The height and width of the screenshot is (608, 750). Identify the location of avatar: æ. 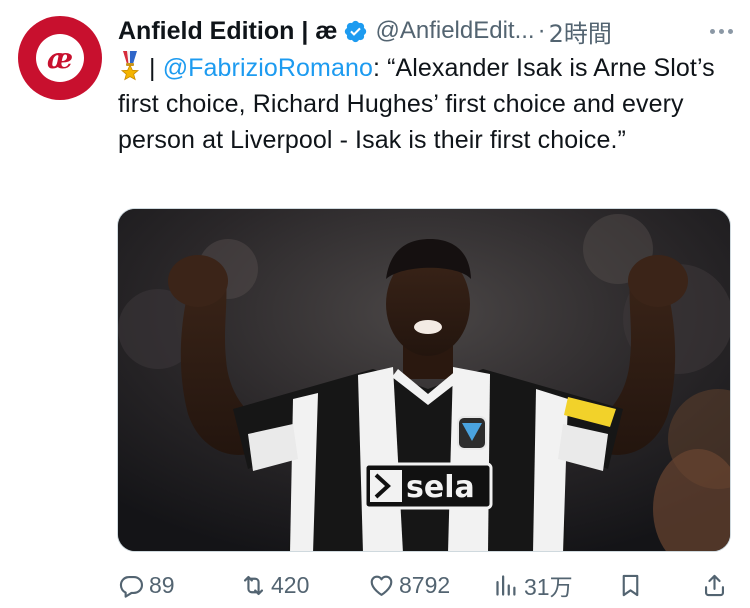
(60, 58).